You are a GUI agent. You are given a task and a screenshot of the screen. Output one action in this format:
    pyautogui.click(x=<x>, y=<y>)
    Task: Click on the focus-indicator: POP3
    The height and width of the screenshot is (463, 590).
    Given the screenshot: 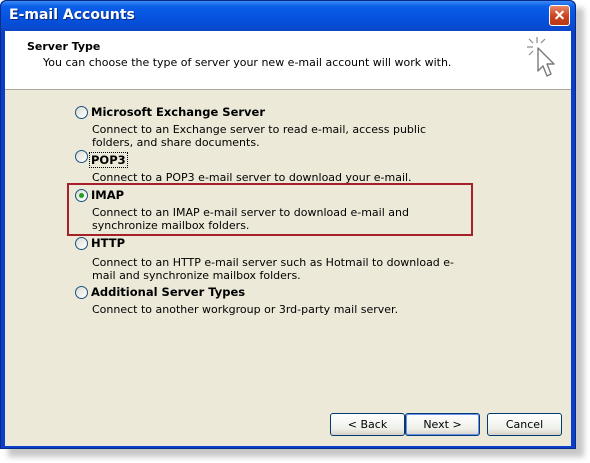 What is the action you would take?
    pyautogui.click(x=108, y=160)
    